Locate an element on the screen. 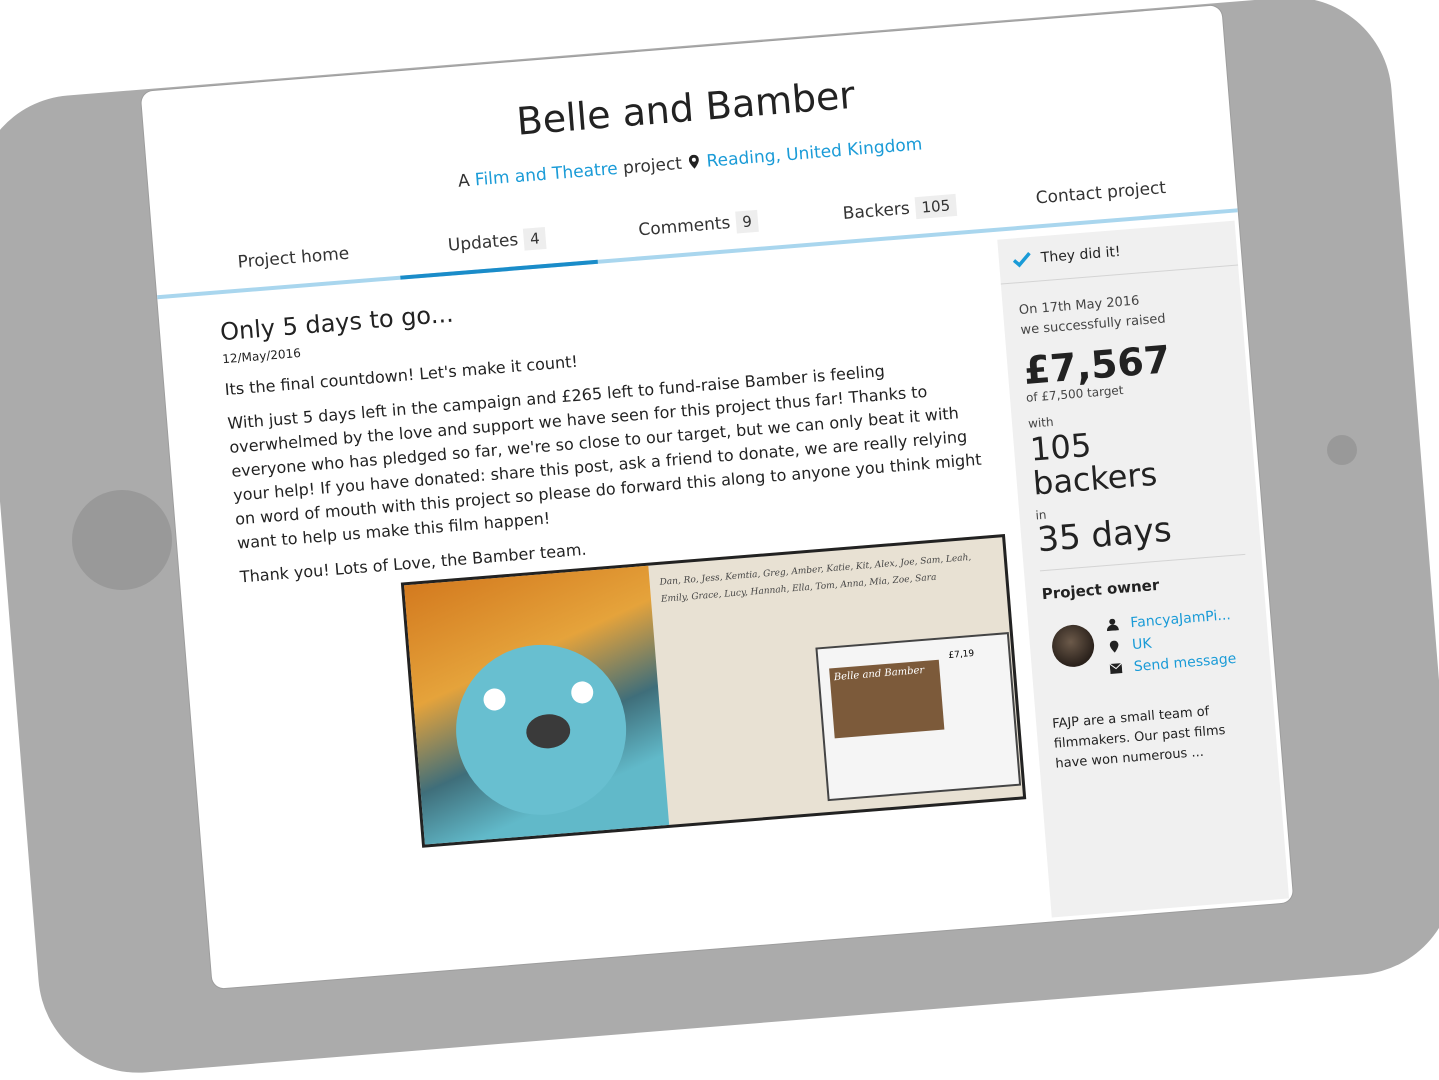 The height and width of the screenshot is (1080, 1439). tab-label: Comments is located at coordinates (684, 227).